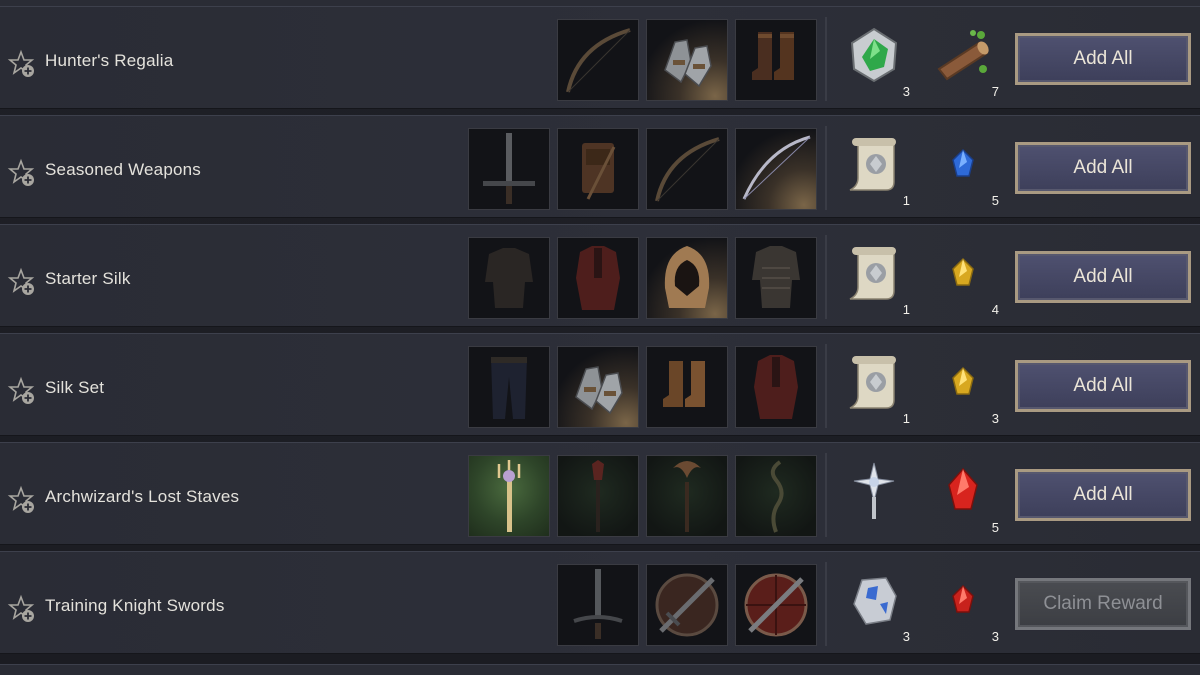 This screenshot has width=1200, height=675. I want to click on chainmail-icon, so click(776, 277).